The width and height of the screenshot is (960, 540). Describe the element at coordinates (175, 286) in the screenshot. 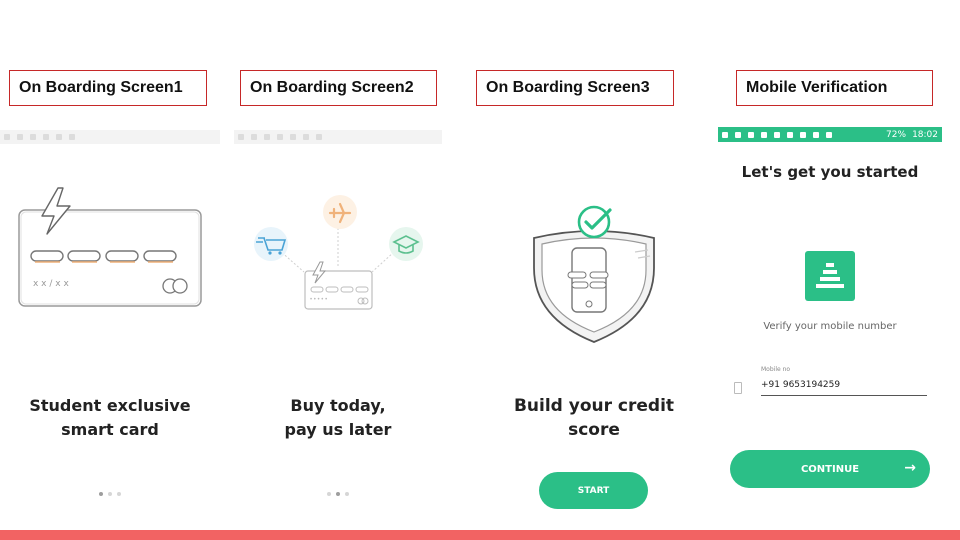

I see `card-logo-circles` at that location.